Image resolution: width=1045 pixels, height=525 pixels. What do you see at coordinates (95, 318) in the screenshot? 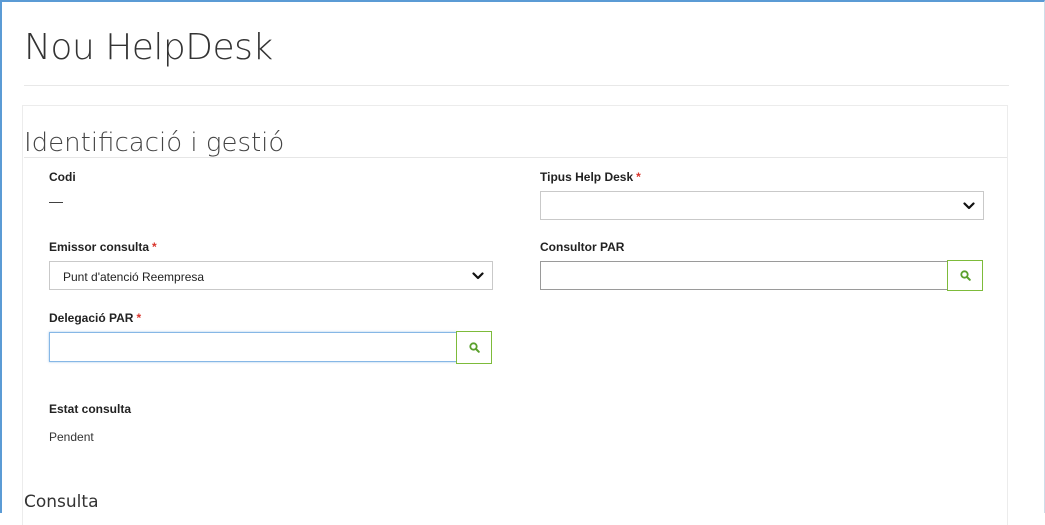
I see `delegacio-par-label: Delegació PAR *` at bounding box center [95, 318].